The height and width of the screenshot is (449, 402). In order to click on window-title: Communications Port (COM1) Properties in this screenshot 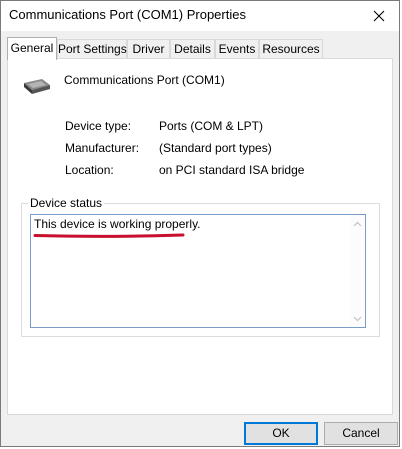, I will do `click(127, 14)`.